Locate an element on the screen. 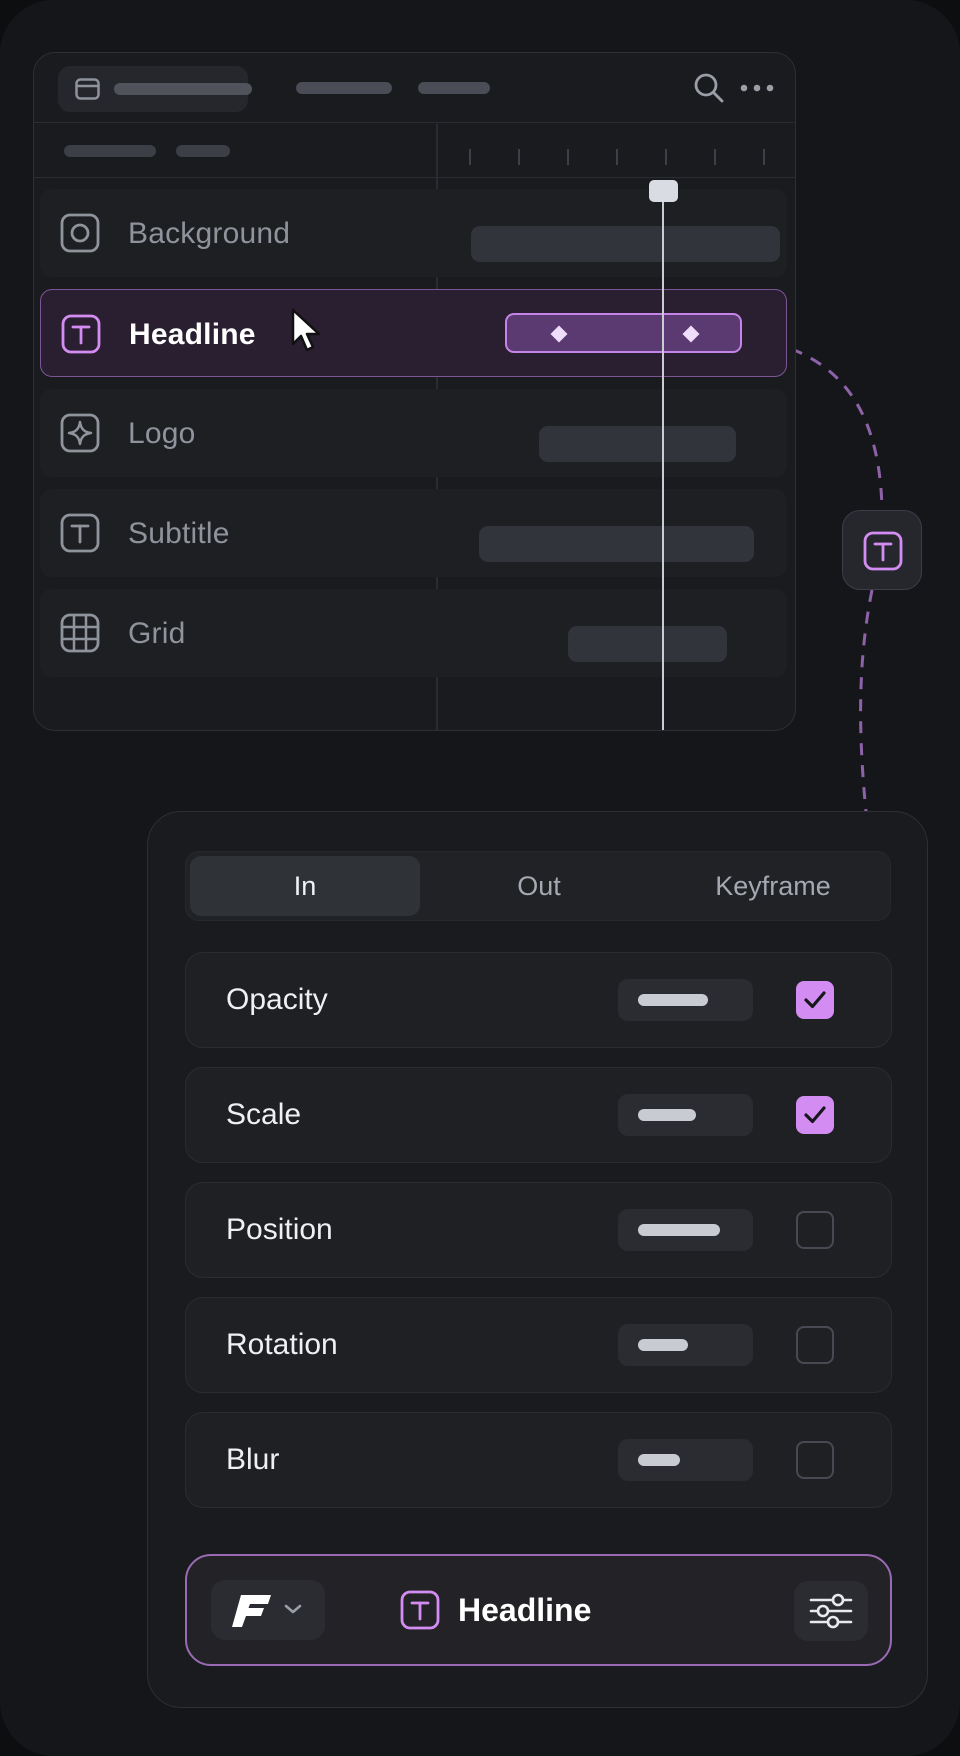 This screenshot has height=1756, width=960. layer-row-background: Background is located at coordinates (413, 233).